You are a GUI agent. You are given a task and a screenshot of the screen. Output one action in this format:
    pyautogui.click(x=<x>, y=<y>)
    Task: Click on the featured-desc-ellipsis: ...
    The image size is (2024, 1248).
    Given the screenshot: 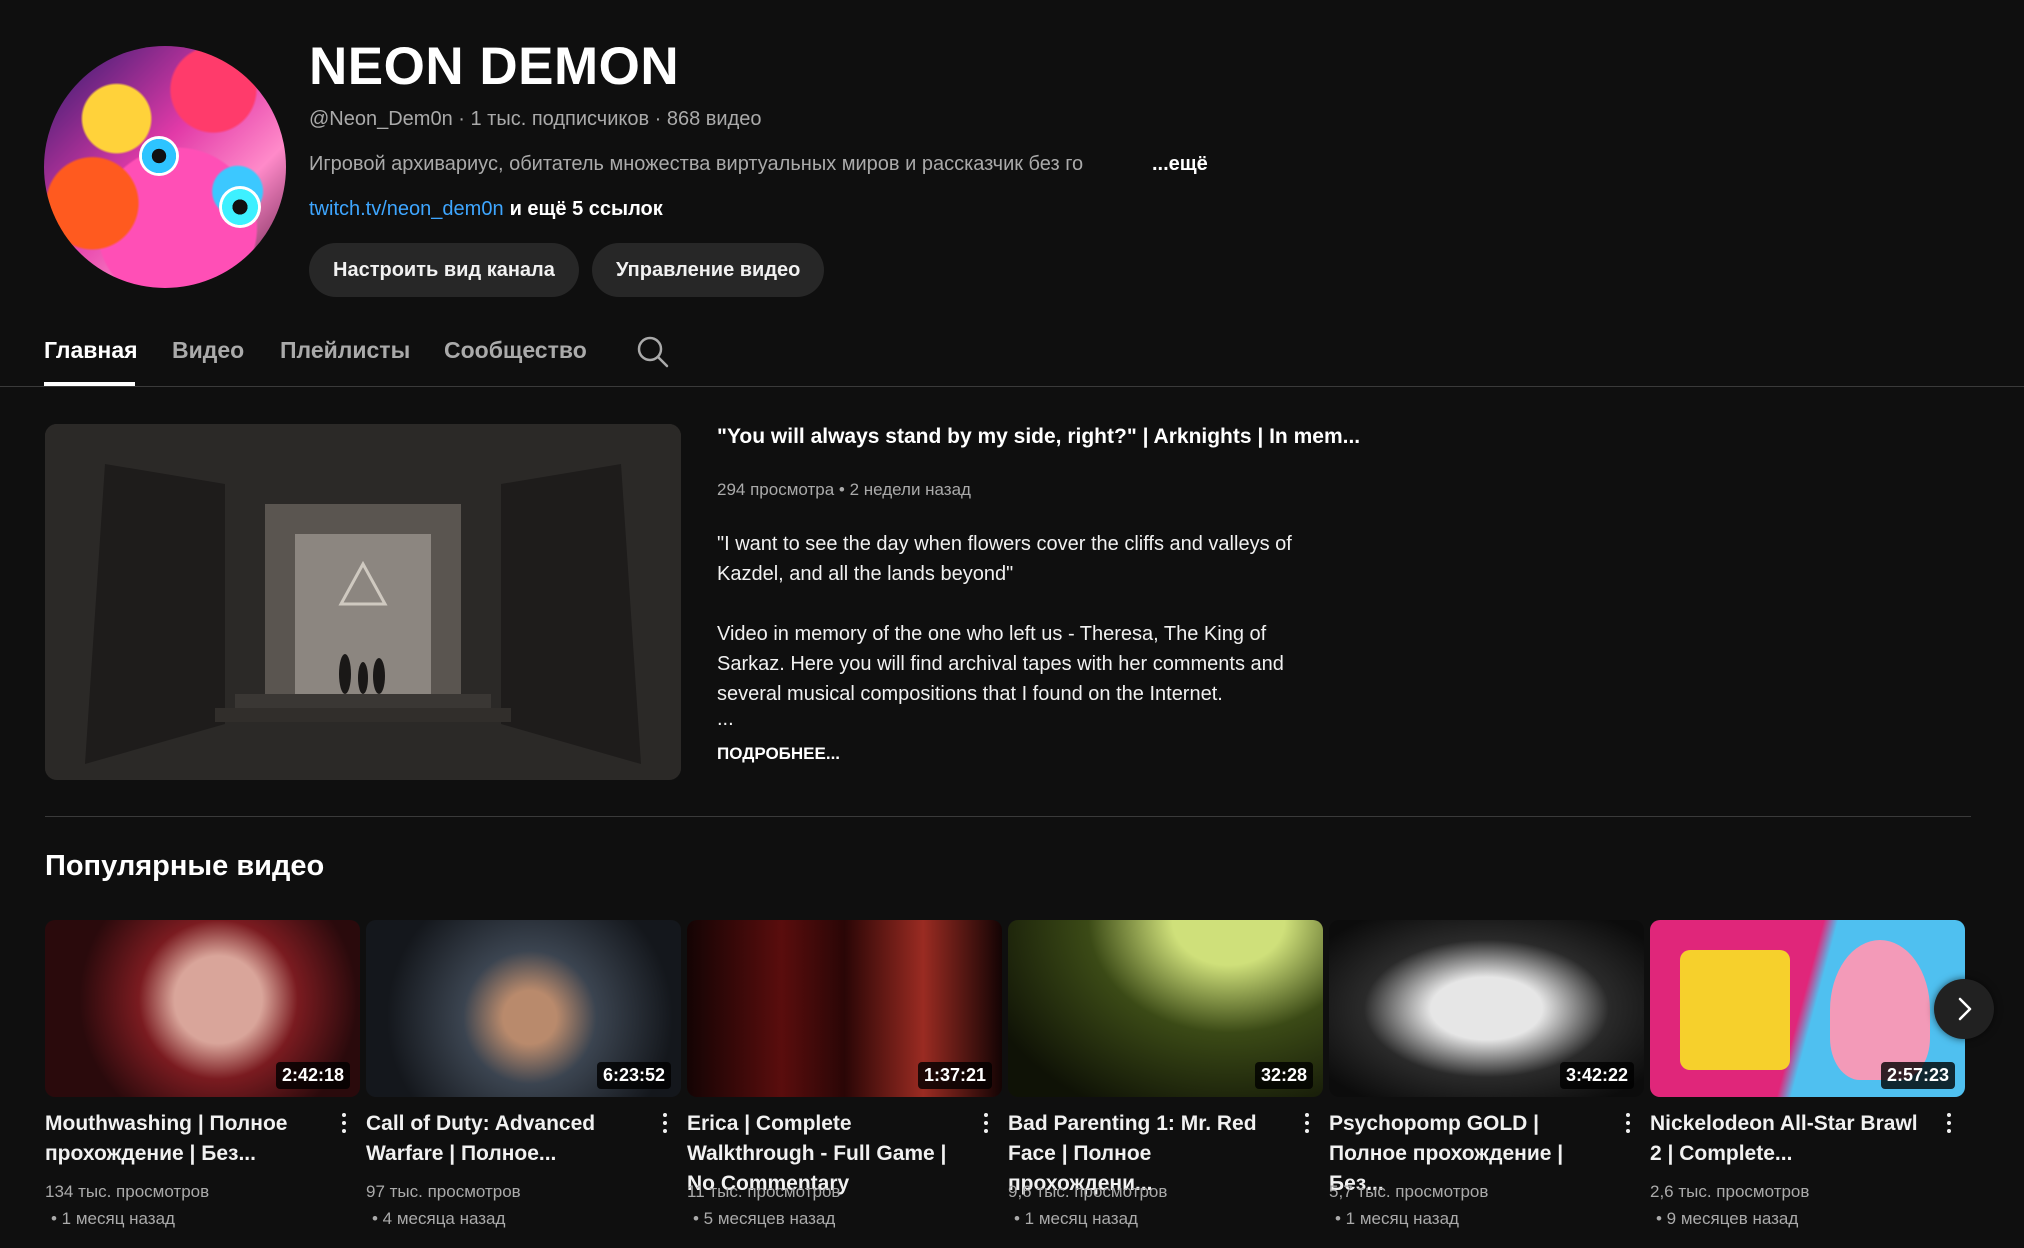 What is the action you would take?
    pyautogui.click(x=725, y=719)
    